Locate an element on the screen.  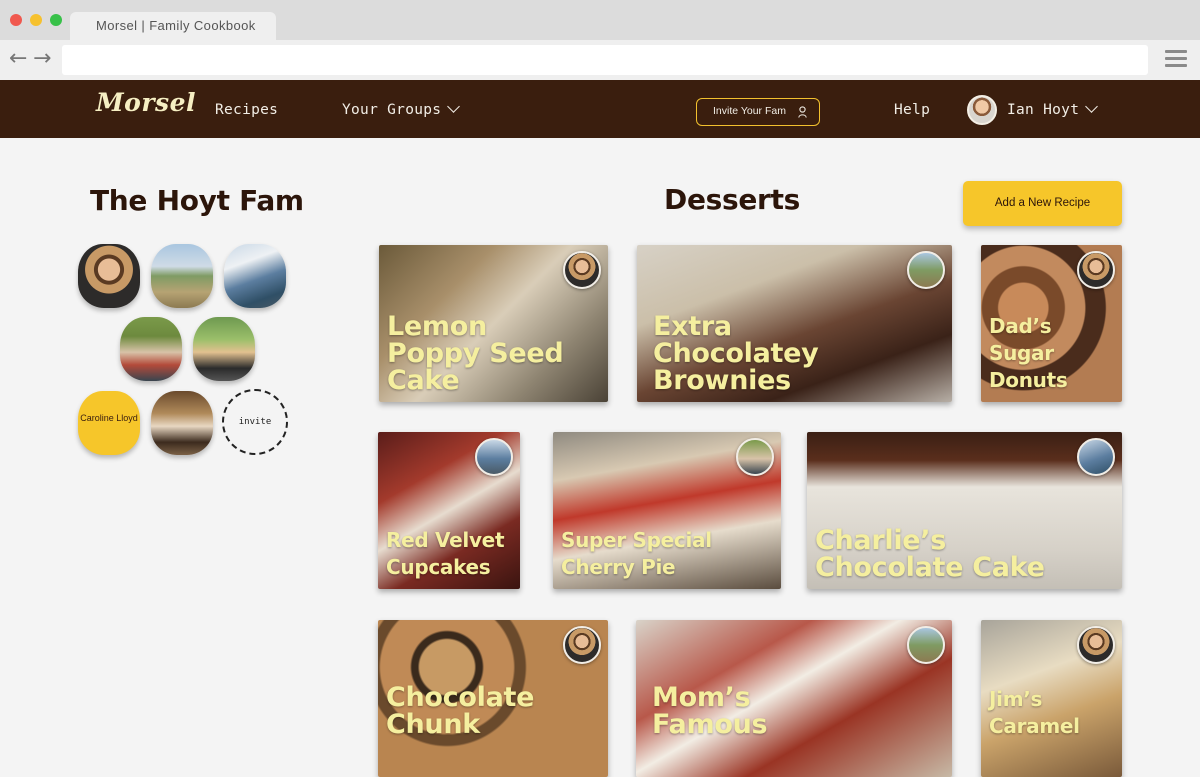
browser-menu-icon is located at coordinates (1176, 59).